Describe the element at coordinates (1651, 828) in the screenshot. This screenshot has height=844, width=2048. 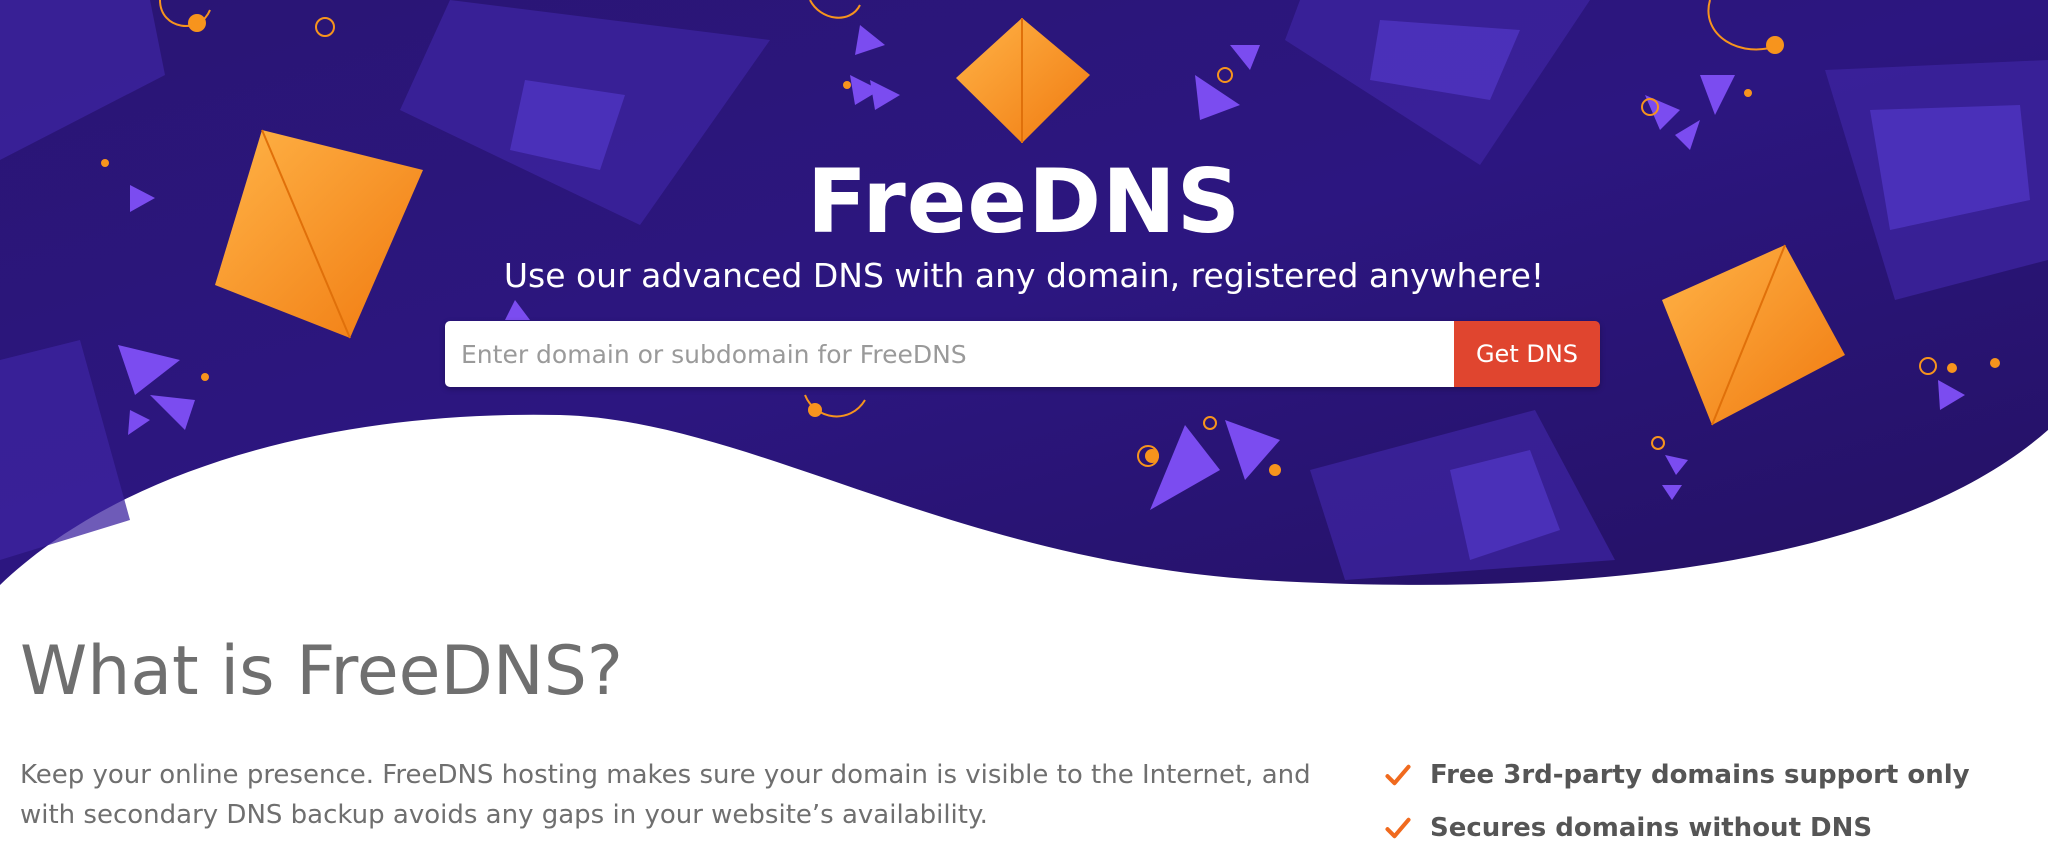
I see `feature-label: Secures domains without DNS` at that location.